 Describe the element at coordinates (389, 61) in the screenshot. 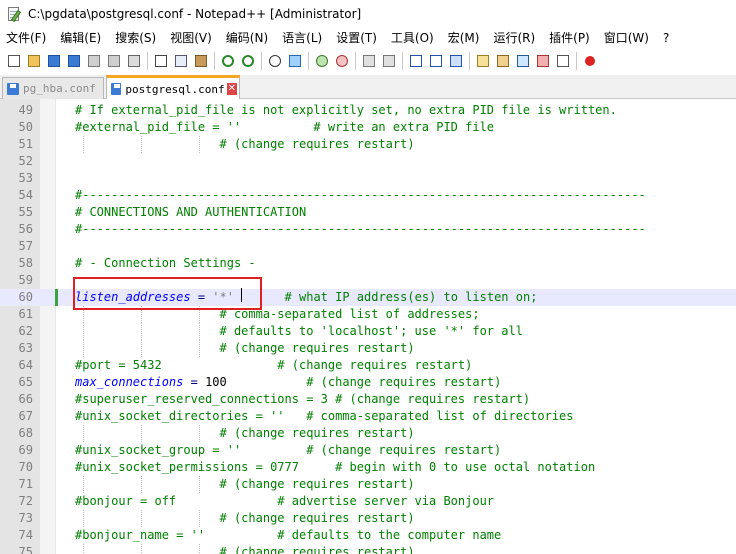

I see `sync-horizontal-icon` at that location.